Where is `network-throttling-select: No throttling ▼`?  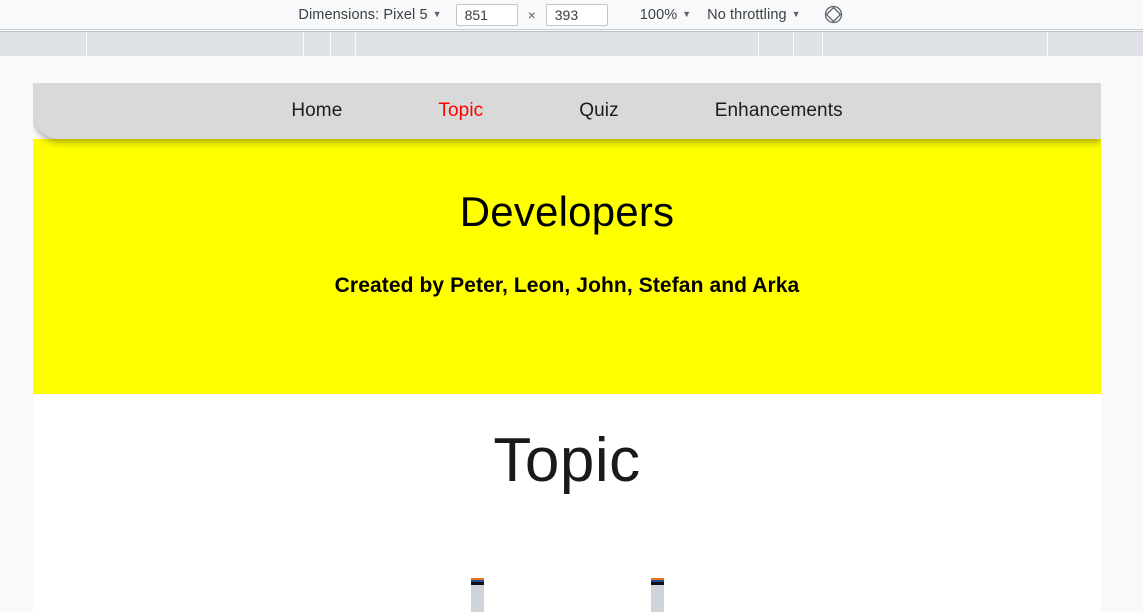 network-throttling-select: No throttling ▼ is located at coordinates (753, 15).